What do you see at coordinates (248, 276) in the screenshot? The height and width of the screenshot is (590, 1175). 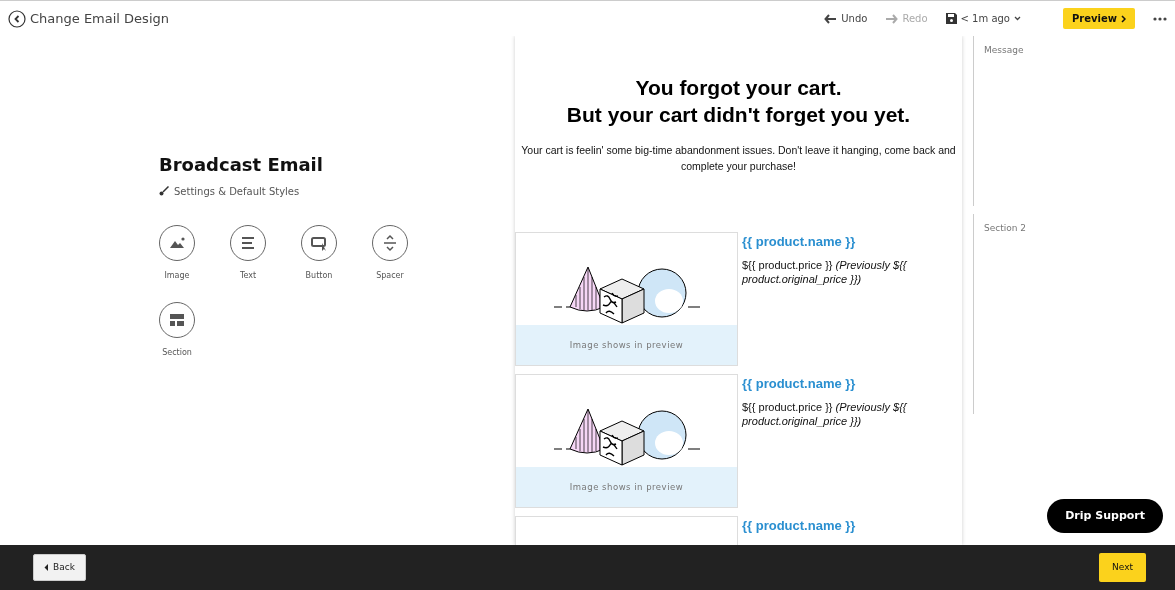 I see `block-label: Text` at bounding box center [248, 276].